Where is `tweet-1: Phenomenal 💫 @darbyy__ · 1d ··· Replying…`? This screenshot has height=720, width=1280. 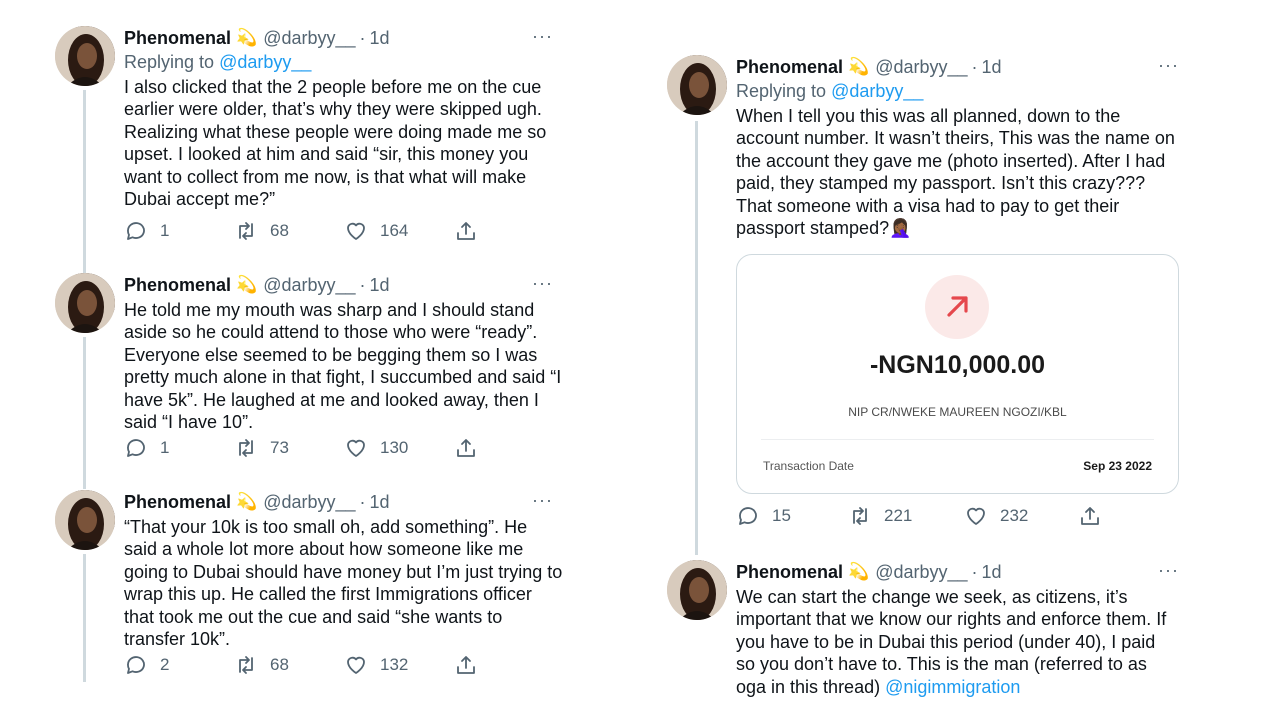
tweet-1: Phenomenal 💫 @darbyy__ · 1d ··· Replying… is located at coordinates (310, 151).